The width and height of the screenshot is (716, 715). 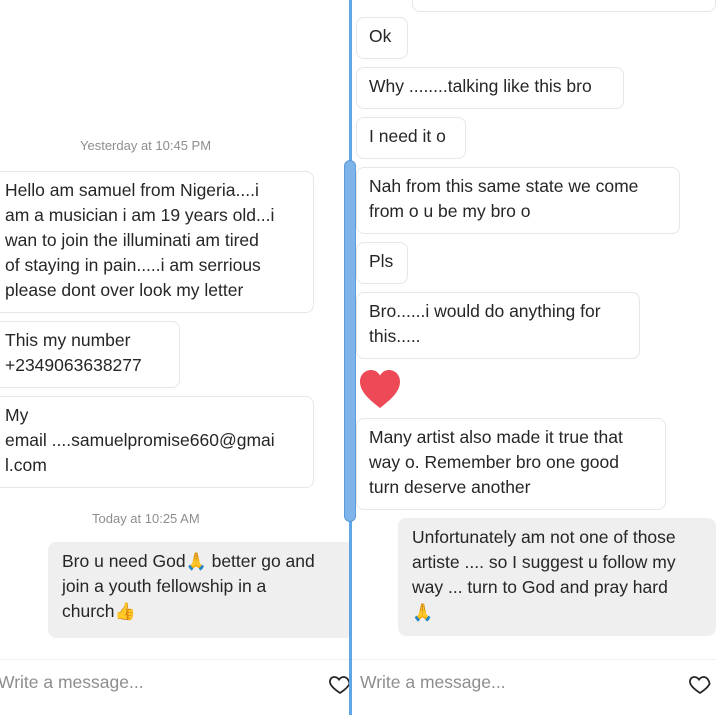 I want to click on message-line: of staying in pain.....i am serrious, so click(x=133, y=265).